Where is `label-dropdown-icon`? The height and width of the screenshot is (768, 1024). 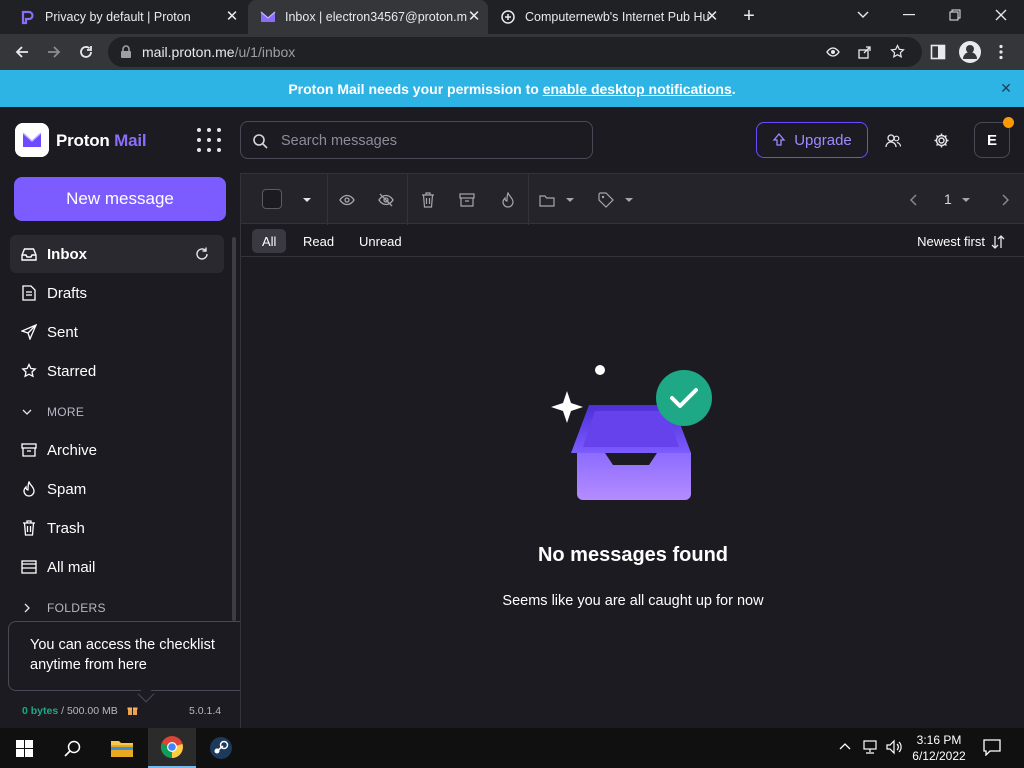 label-dropdown-icon is located at coordinates (629, 200).